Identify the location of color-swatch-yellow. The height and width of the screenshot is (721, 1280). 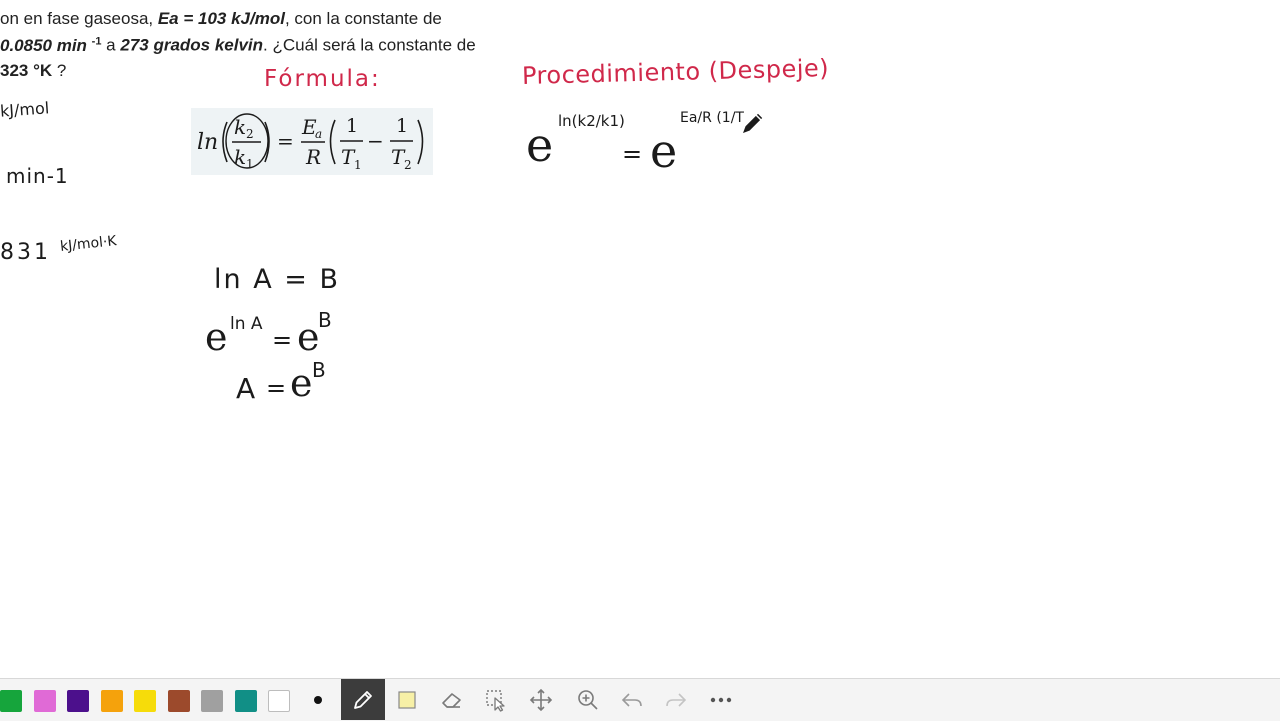
(145, 701).